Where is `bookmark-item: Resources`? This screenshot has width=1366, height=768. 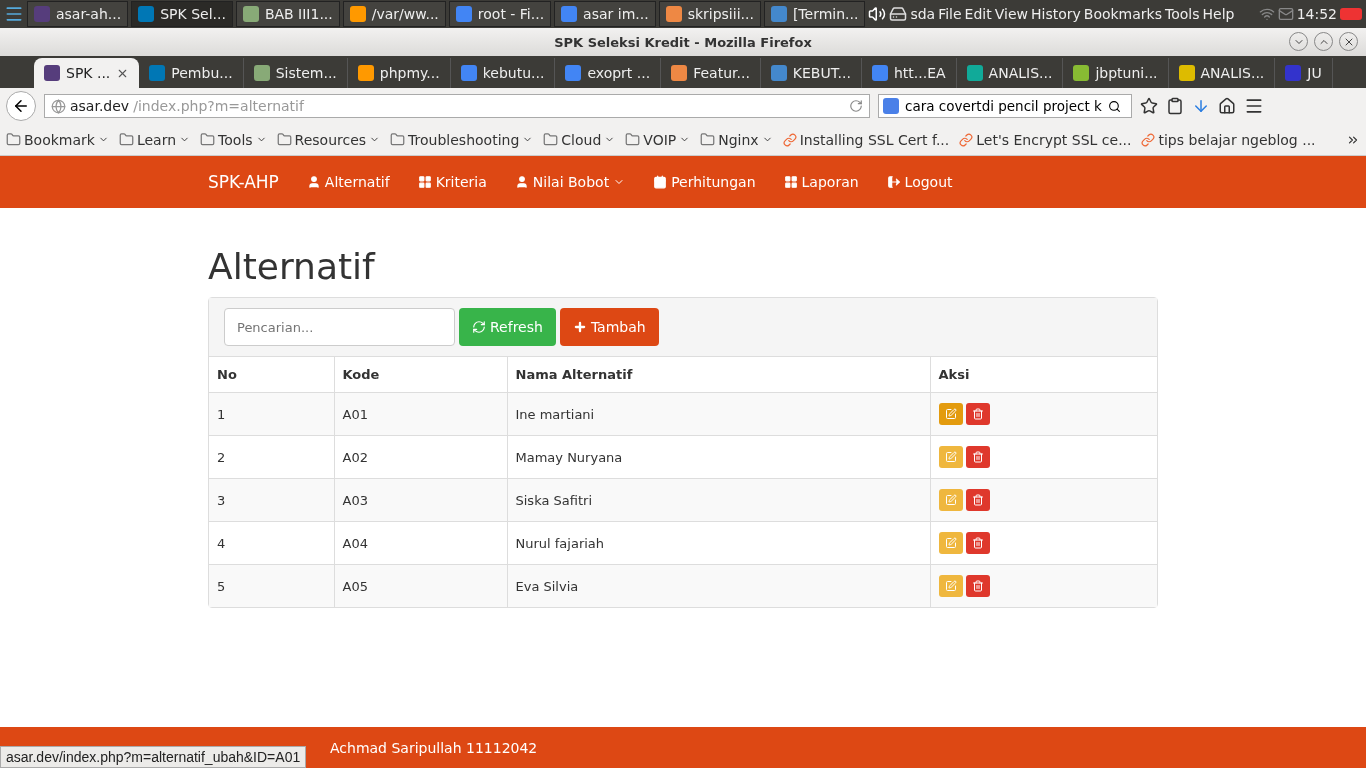
bookmark-item: Resources is located at coordinates (328, 139).